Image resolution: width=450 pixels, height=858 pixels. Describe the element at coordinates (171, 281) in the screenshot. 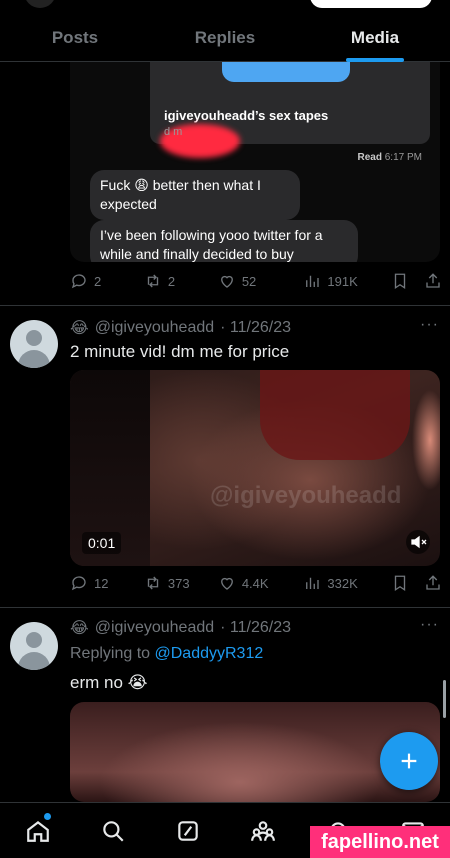

I see `repost-count: 2` at that location.